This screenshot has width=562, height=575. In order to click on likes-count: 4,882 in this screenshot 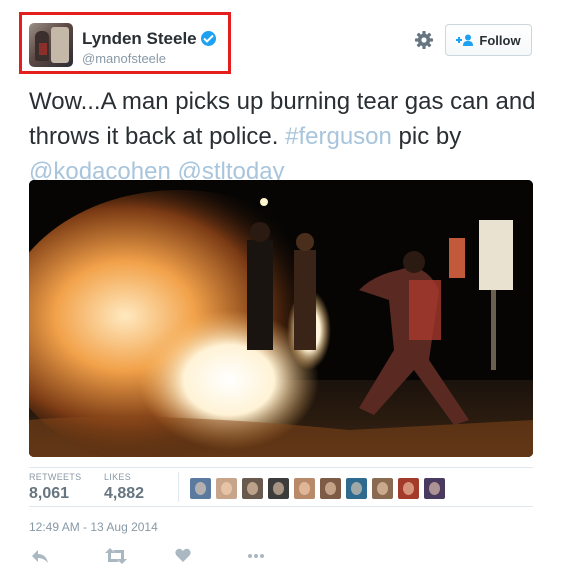, I will do `click(124, 493)`.